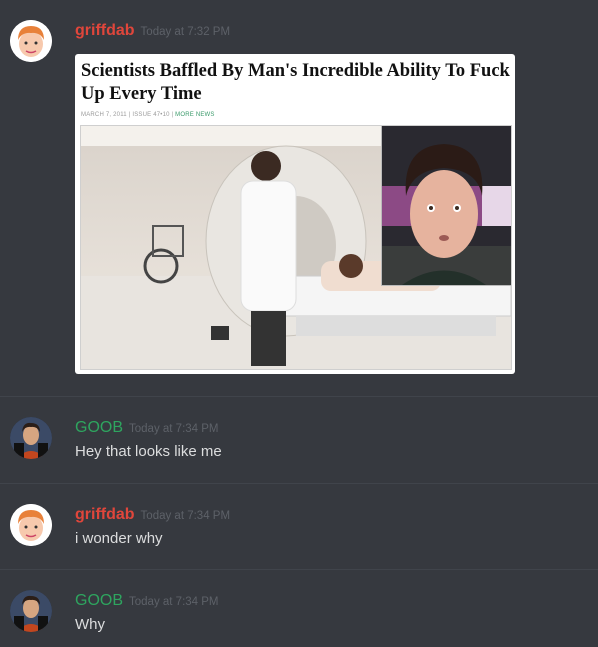 This screenshot has height=647, width=598. I want to click on inset-photo, so click(446, 206).